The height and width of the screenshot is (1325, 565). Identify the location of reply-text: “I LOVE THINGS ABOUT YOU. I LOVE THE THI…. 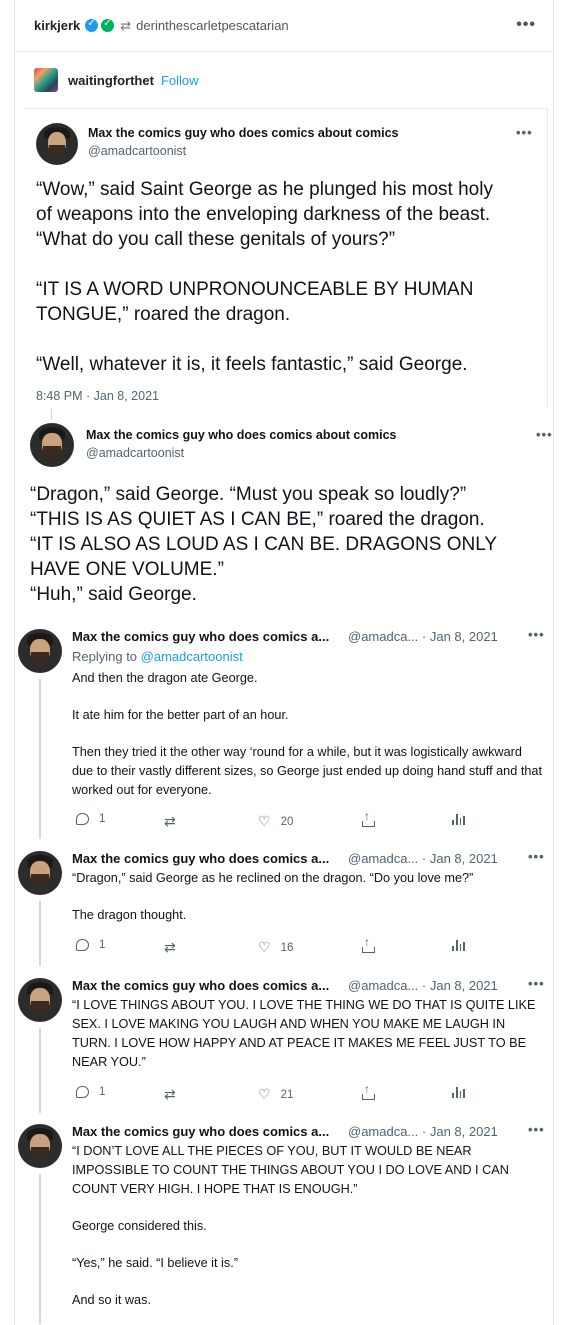
(308, 1043).